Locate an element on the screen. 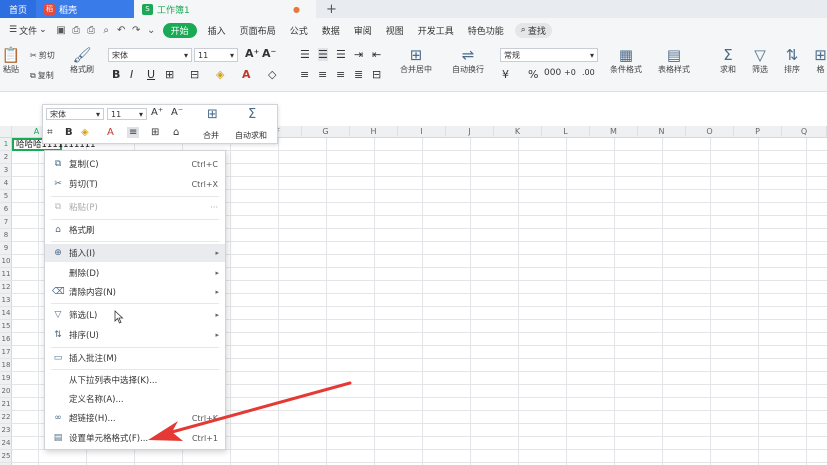  row-header-16: 16 is located at coordinates (6, 339).